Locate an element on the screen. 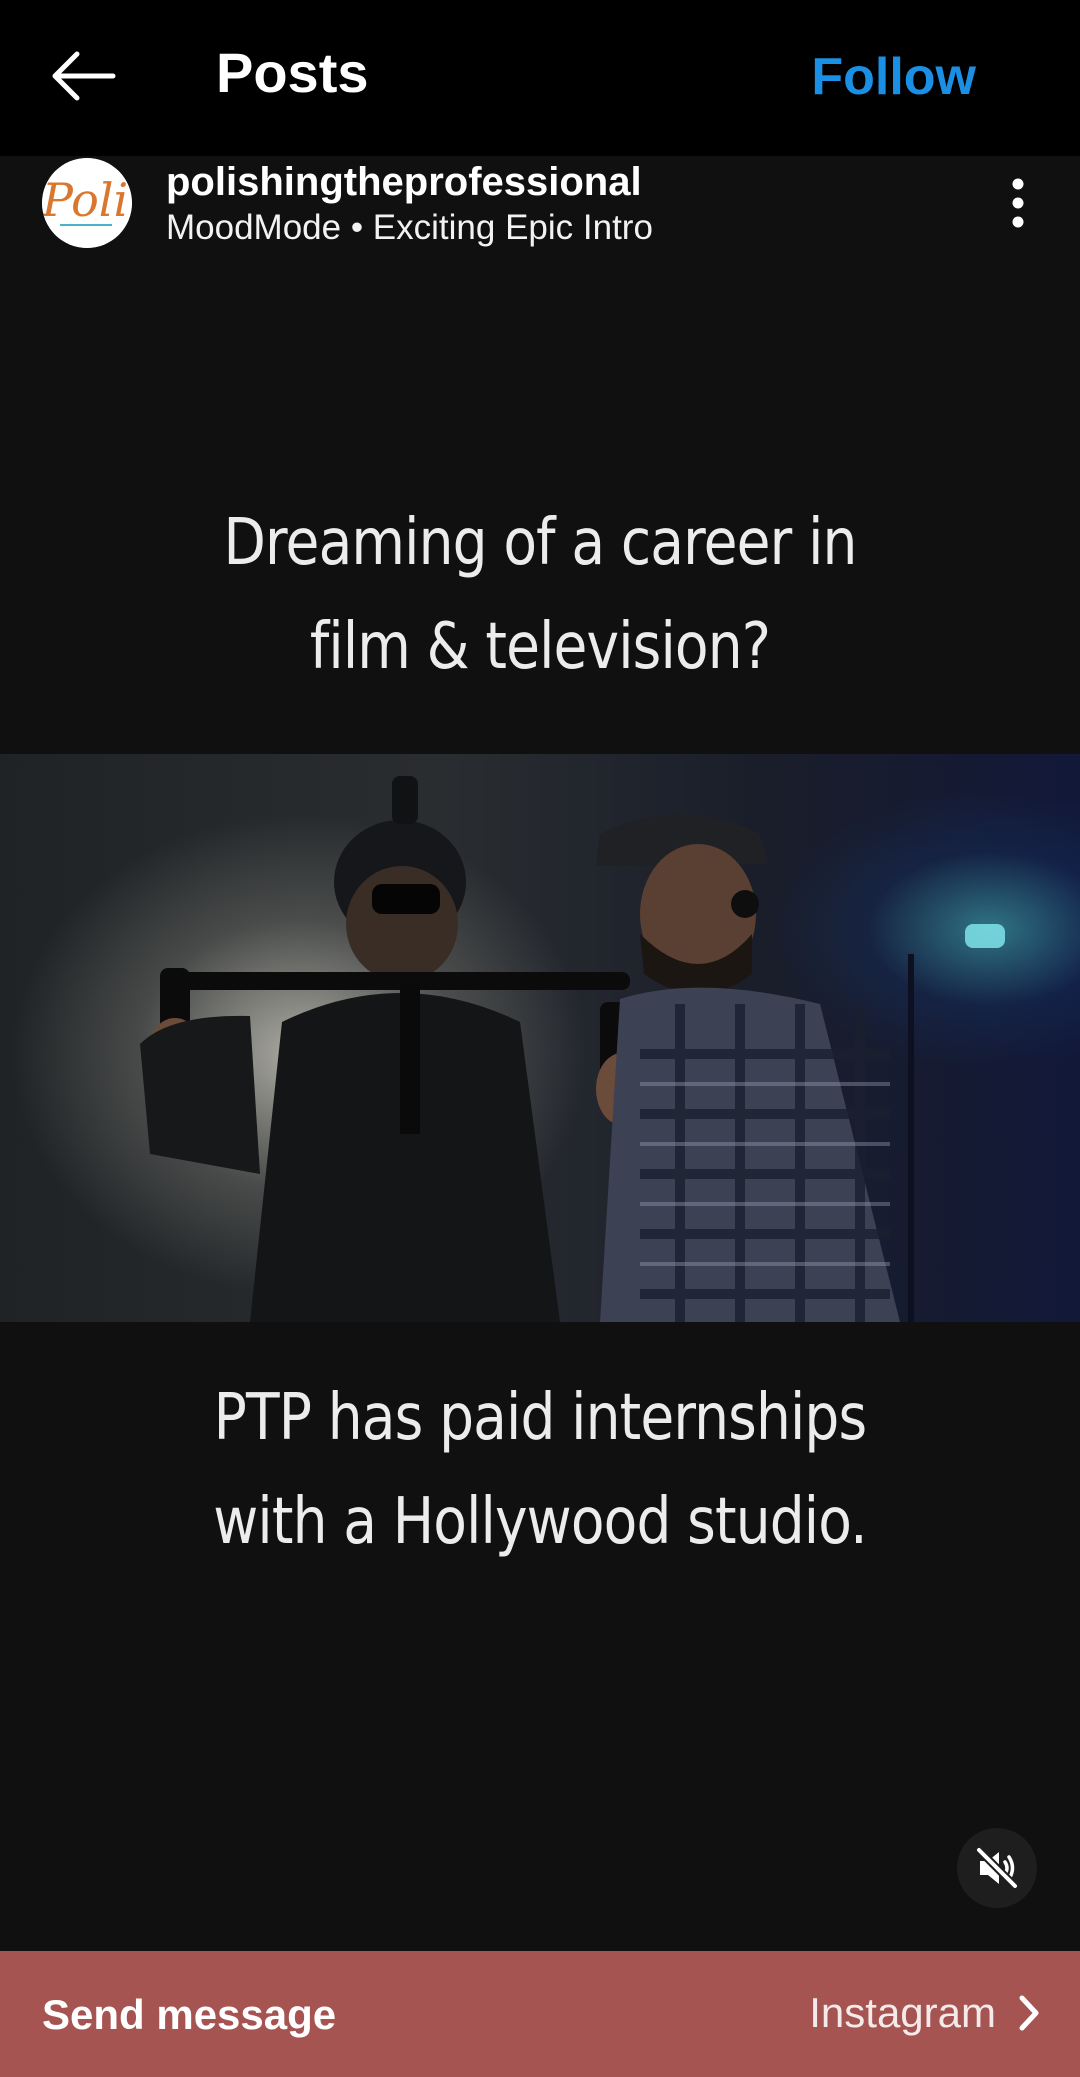  avatar: Poli is located at coordinates (87, 203).